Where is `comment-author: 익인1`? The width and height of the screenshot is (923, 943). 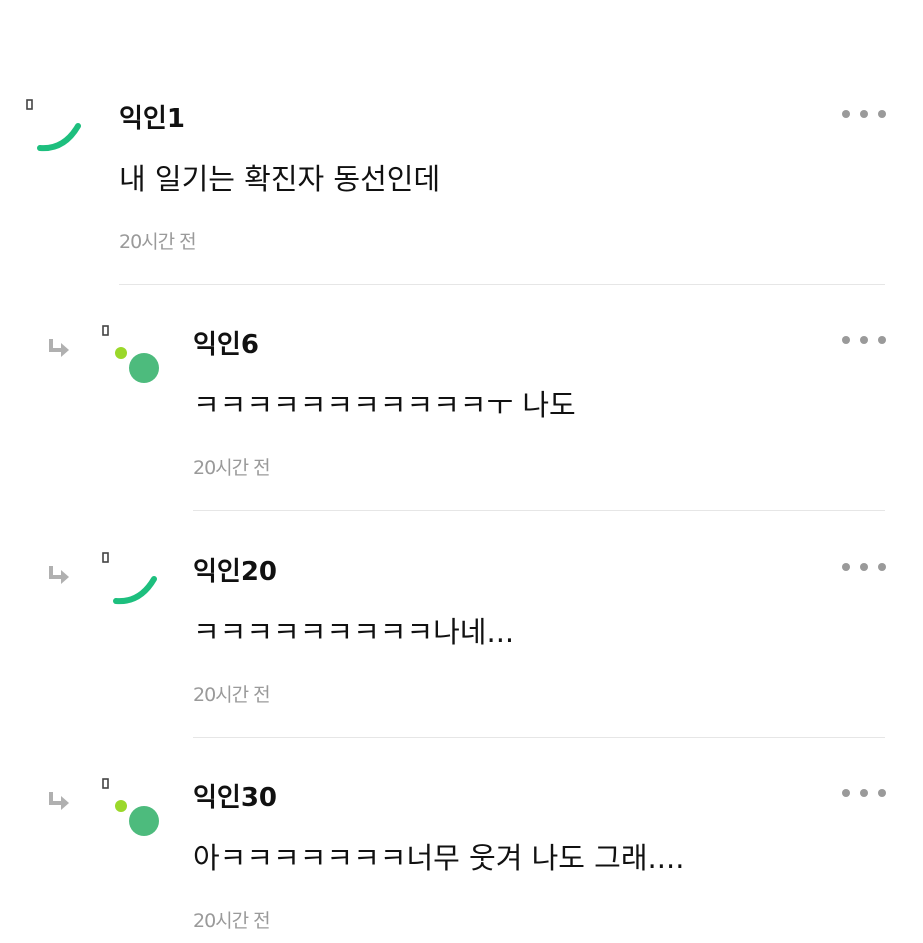
comment-author: 익인1 is located at coordinates (152, 116).